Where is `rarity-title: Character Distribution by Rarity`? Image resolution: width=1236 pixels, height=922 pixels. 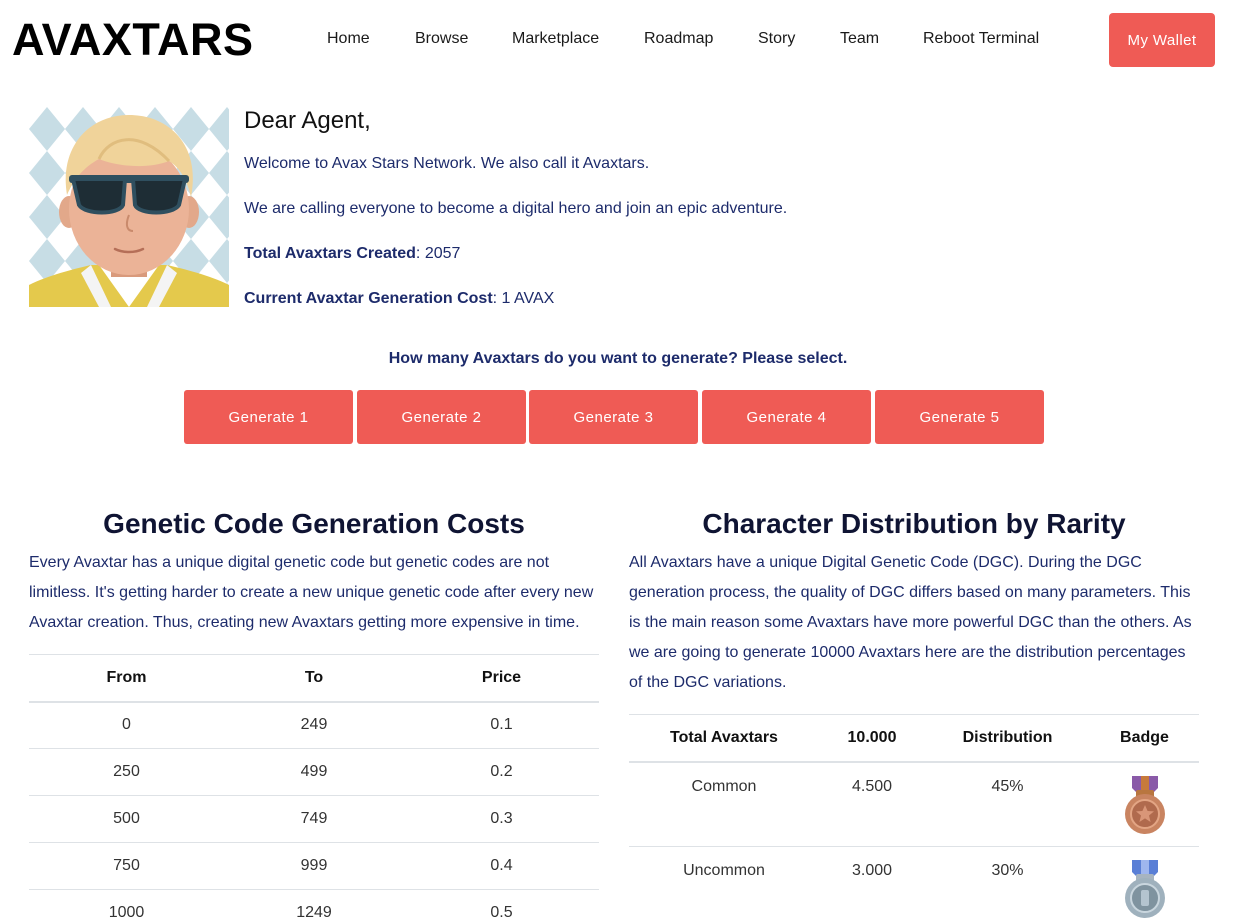 rarity-title: Character Distribution by Rarity is located at coordinates (914, 523).